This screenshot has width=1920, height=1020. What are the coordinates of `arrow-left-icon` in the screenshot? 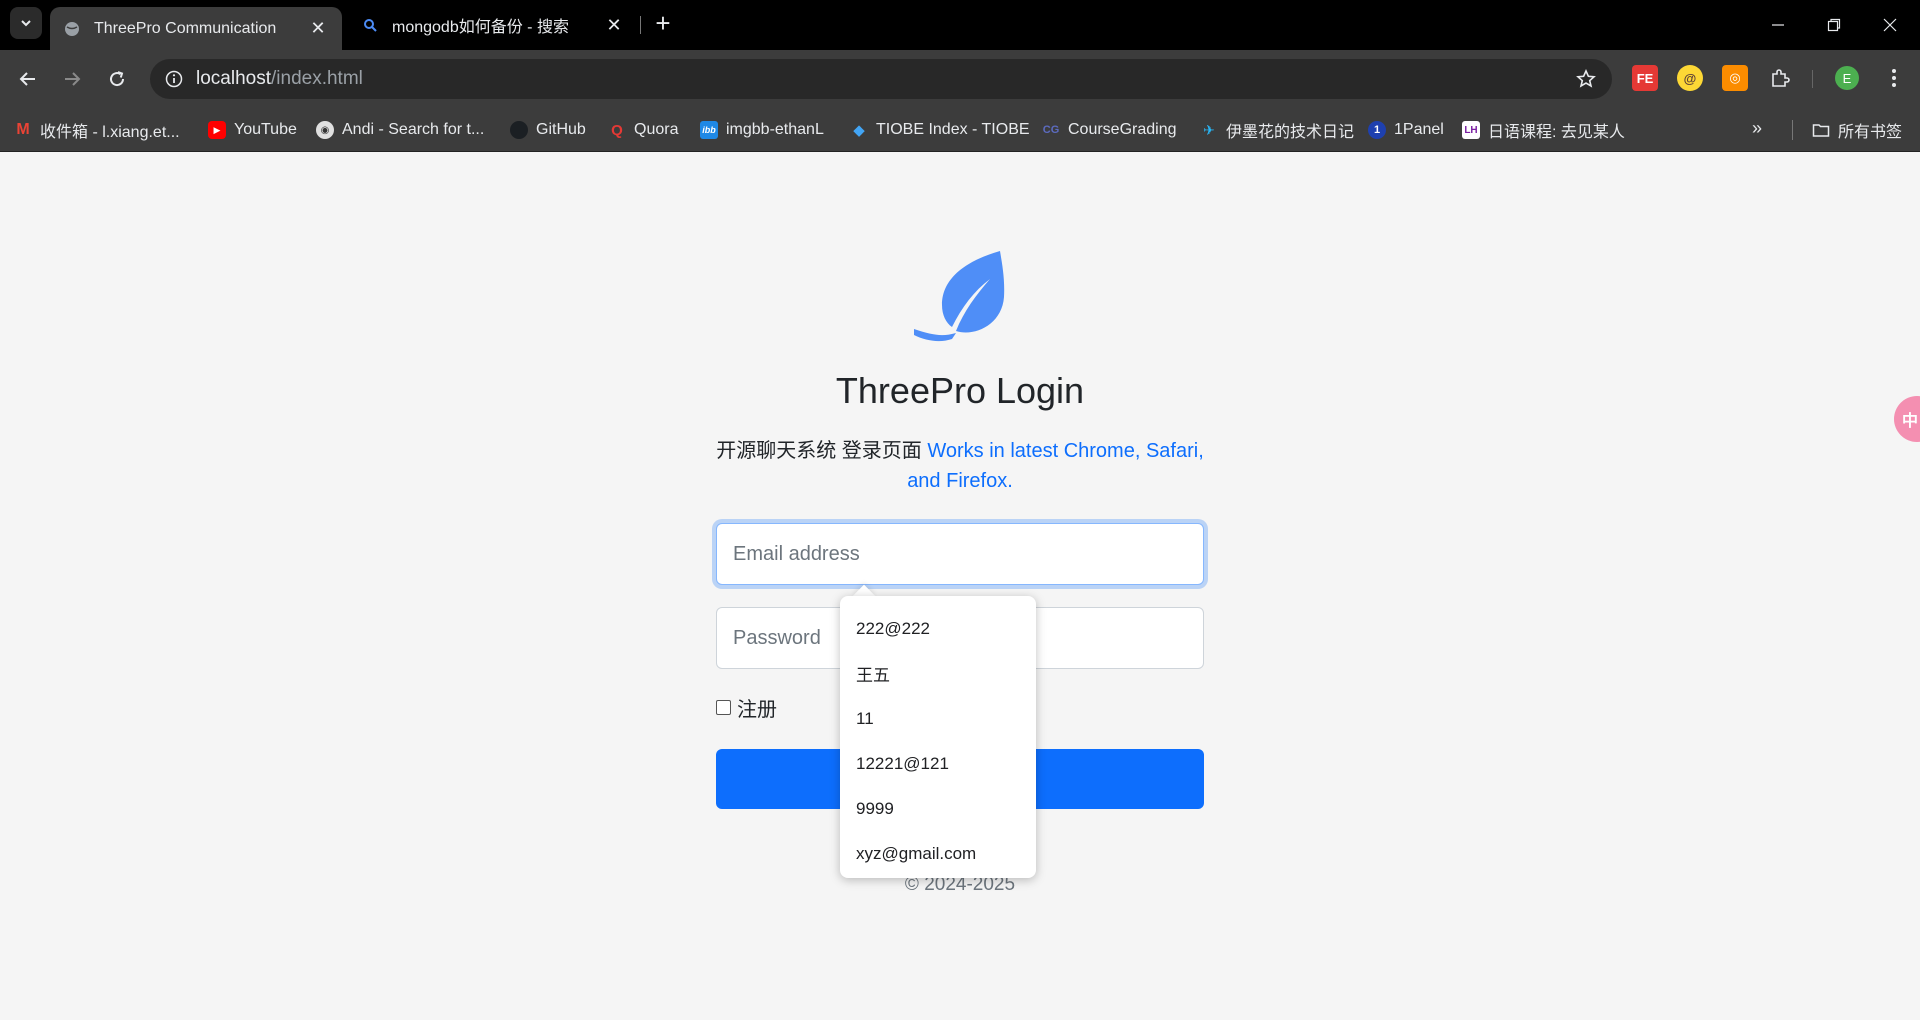 It's located at (27, 79).